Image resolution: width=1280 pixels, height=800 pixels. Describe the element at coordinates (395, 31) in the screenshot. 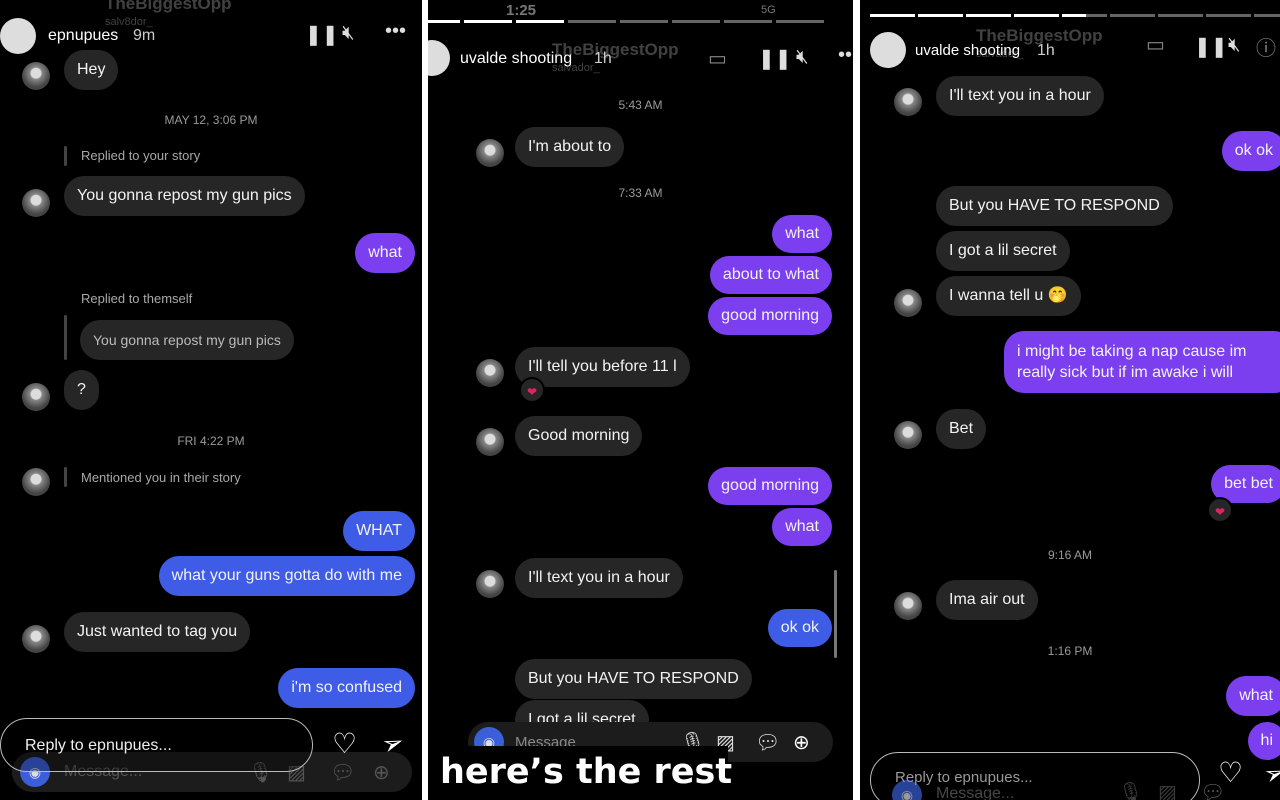

I see `more-icon: •••` at that location.